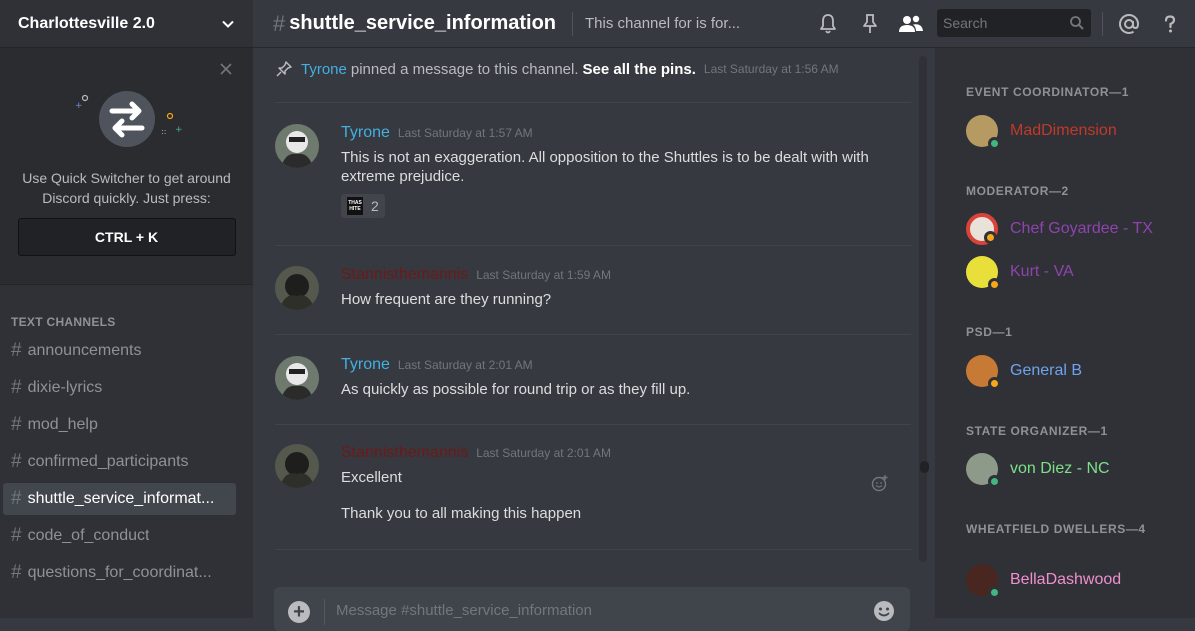 The height and width of the screenshot is (631, 1195). I want to click on chevron-down-icon, so click(228, 24).